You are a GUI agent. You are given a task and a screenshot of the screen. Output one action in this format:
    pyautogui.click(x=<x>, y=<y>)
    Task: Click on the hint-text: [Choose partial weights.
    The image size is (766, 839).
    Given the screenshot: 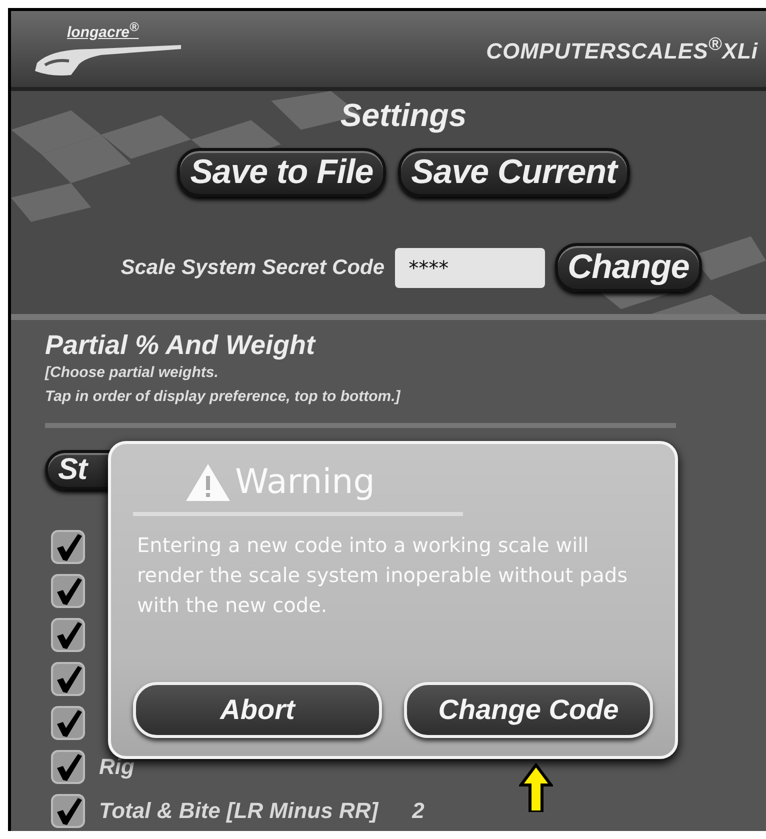 What is the action you would take?
    pyautogui.click(x=132, y=373)
    